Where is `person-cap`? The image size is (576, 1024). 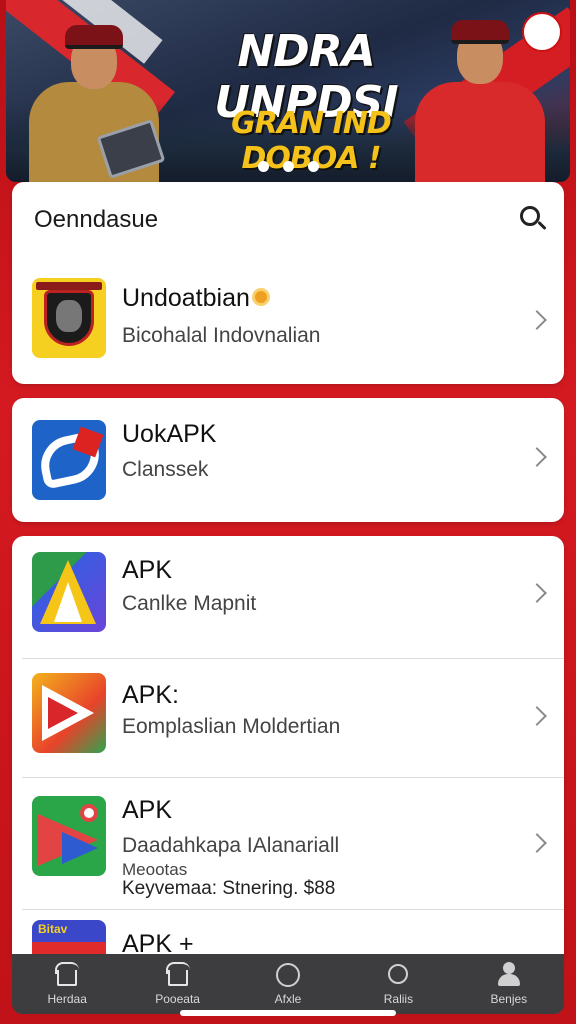
person-cap is located at coordinates (94, 37).